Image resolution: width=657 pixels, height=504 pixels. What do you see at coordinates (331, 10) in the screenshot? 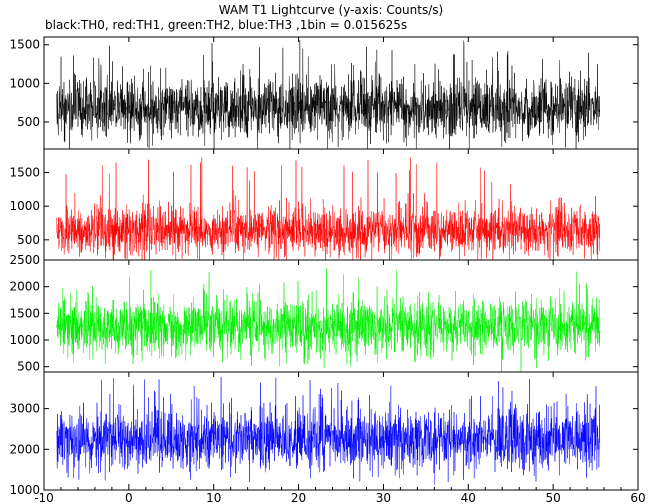
I see `chart-title: WAM T1 Lightcurve (y-axis: Counts/s)` at bounding box center [331, 10].